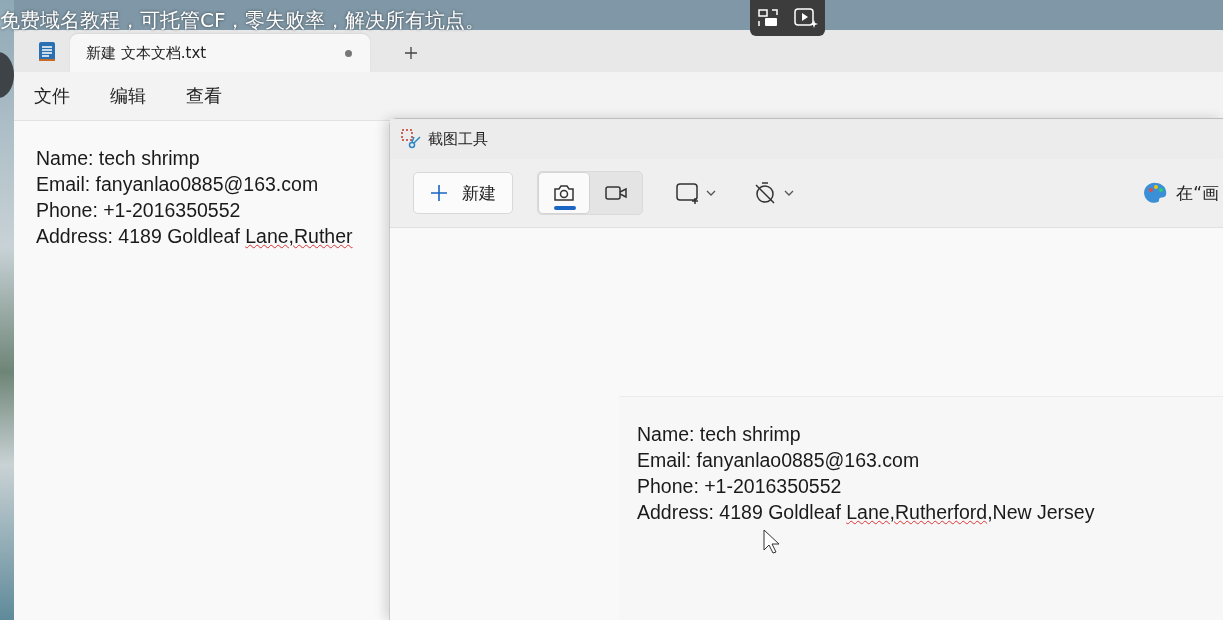  Describe the element at coordinates (866, 512) in the screenshot. I see `text-line: Address: 4189 Goldleaf Lane,Rutherford,New Jersey` at that location.